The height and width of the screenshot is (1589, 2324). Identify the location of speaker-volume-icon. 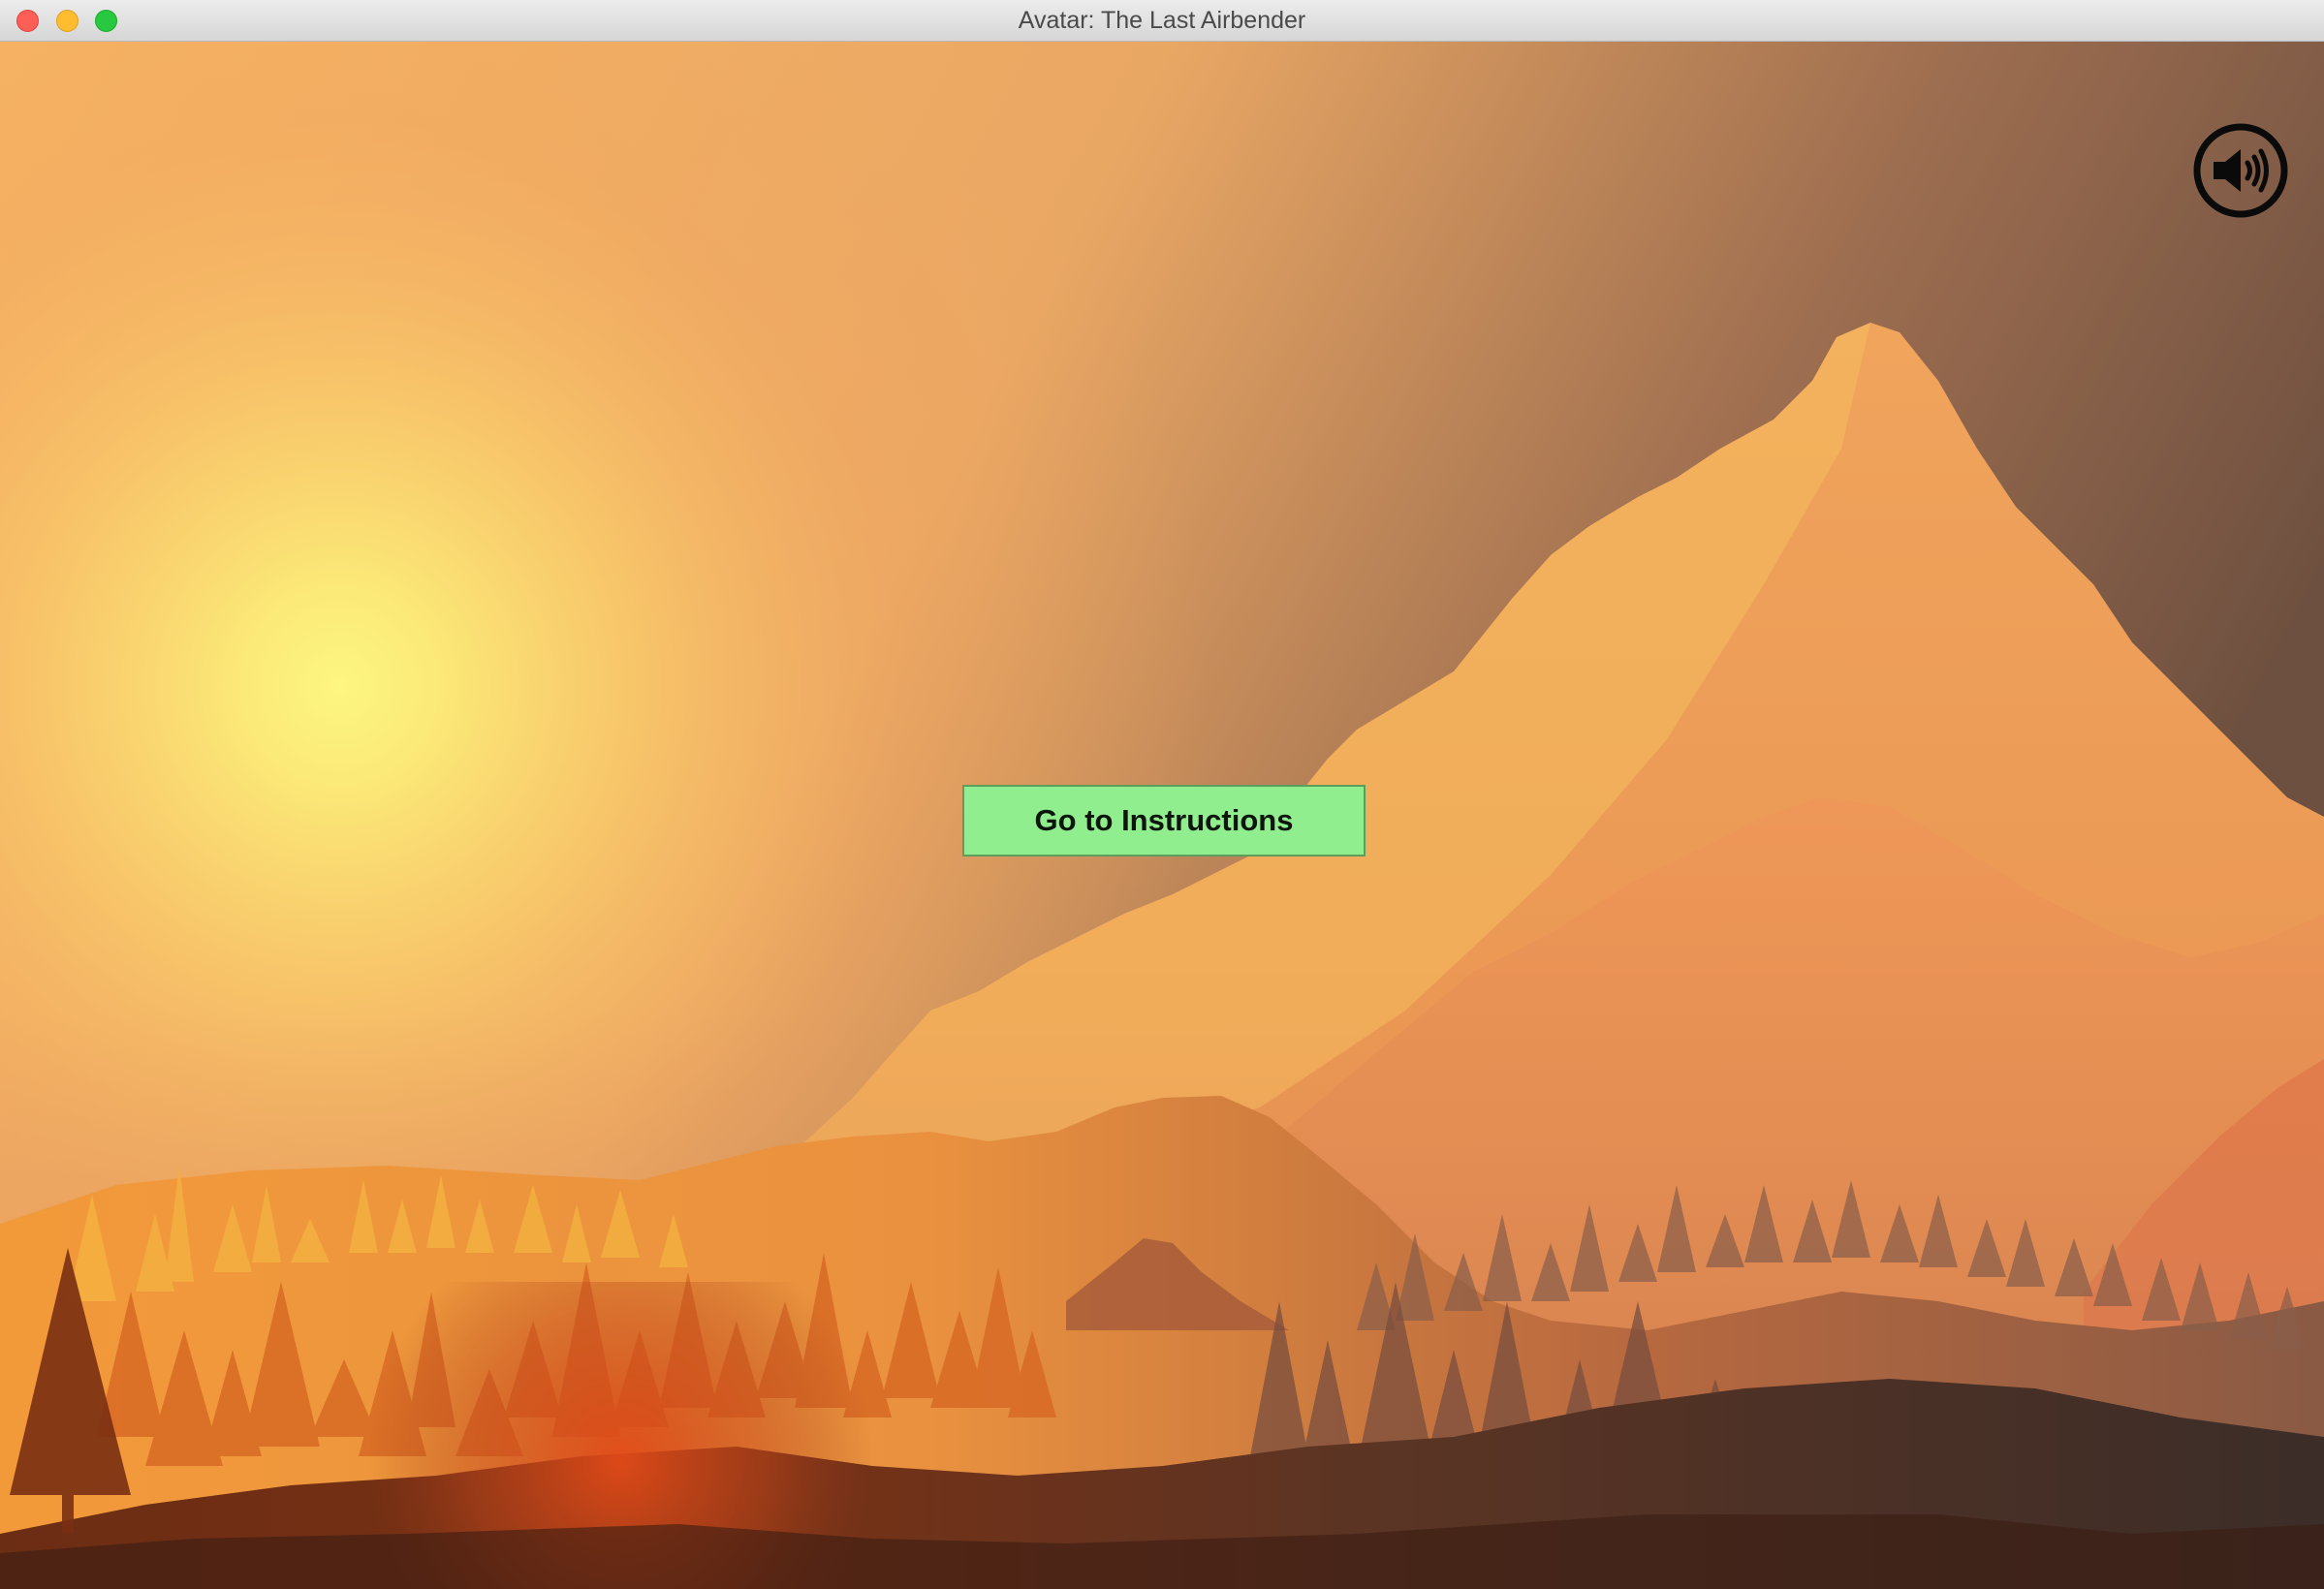
(2240, 170).